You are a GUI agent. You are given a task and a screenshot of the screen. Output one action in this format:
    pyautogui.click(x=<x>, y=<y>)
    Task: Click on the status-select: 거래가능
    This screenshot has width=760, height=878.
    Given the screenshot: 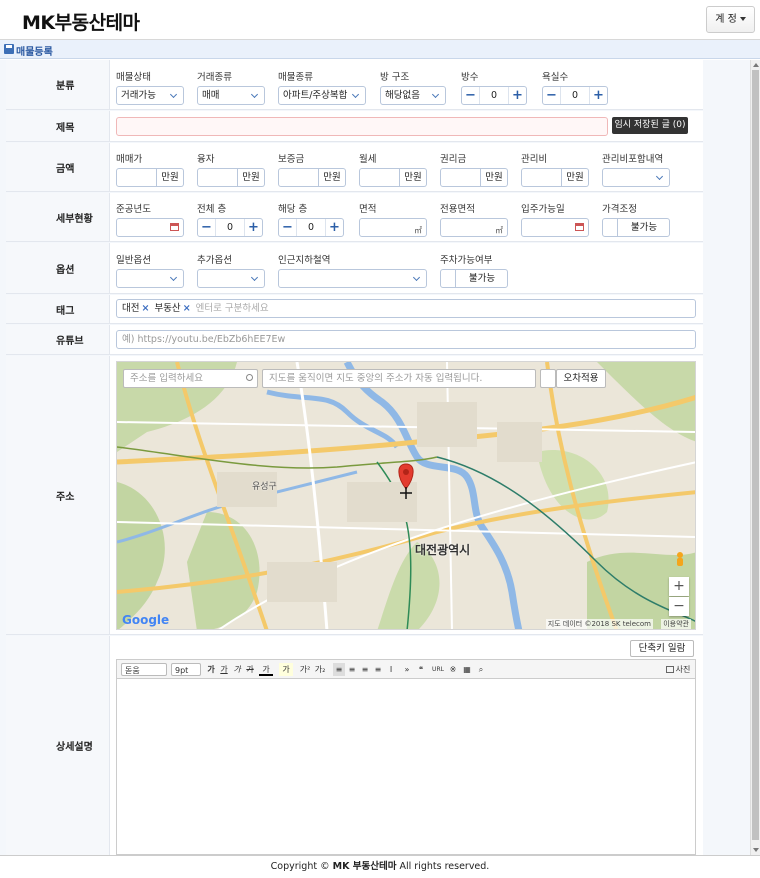 What is the action you would take?
    pyautogui.click(x=150, y=95)
    